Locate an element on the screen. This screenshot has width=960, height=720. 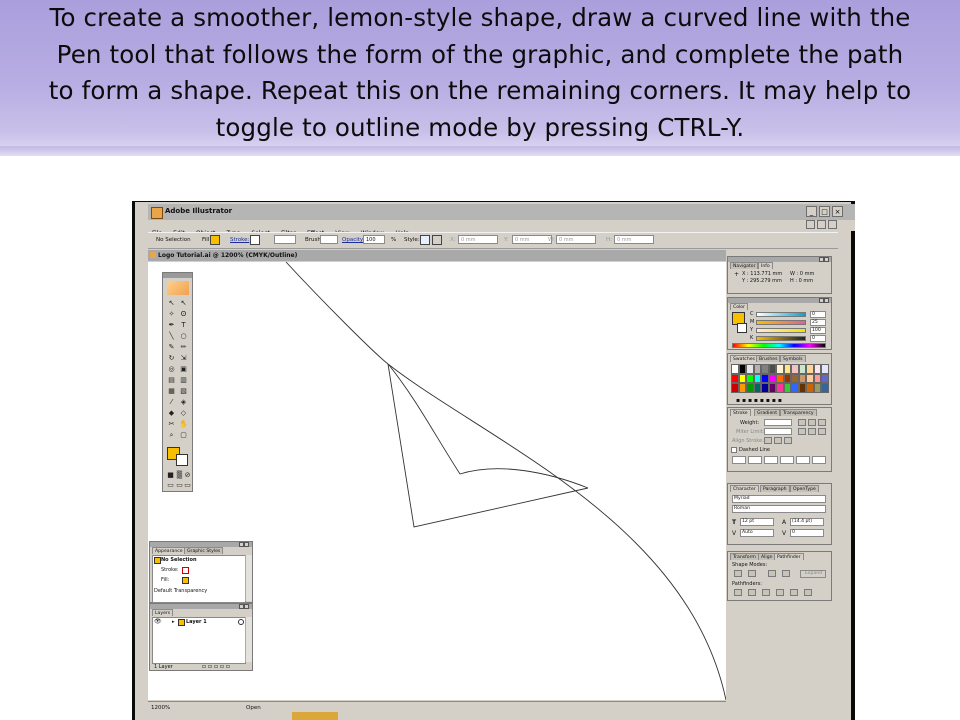
font-size-input: 12 pt is located at coordinates (757, 522).